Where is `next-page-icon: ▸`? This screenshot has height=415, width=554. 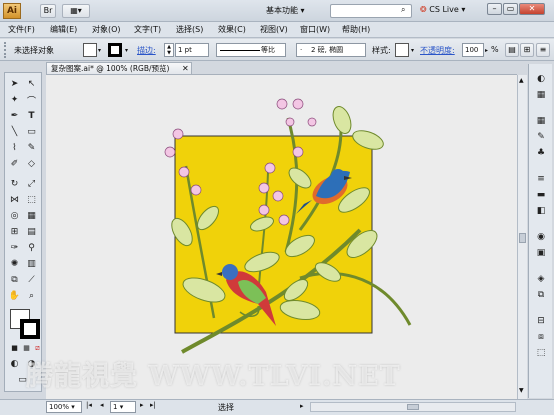 next-page-icon: ▸ is located at coordinates (142, 405).